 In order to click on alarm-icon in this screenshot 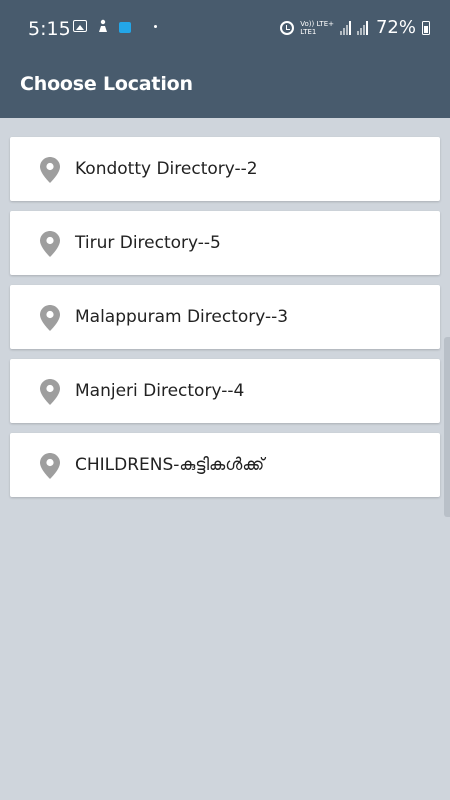, I will do `click(287, 27)`.